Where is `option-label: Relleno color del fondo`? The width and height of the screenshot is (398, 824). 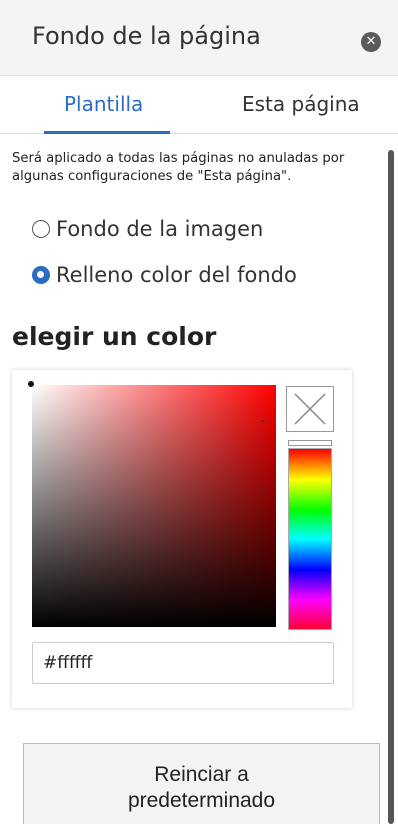 option-label: Relleno color del fondo is located at coordinates (176, 275).